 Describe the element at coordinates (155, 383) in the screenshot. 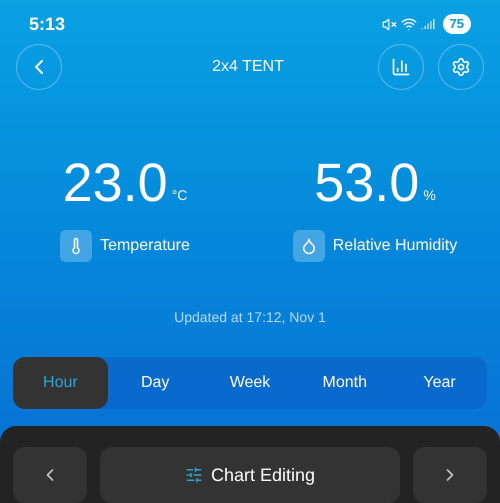

I see `period-tab: Day` at that location.